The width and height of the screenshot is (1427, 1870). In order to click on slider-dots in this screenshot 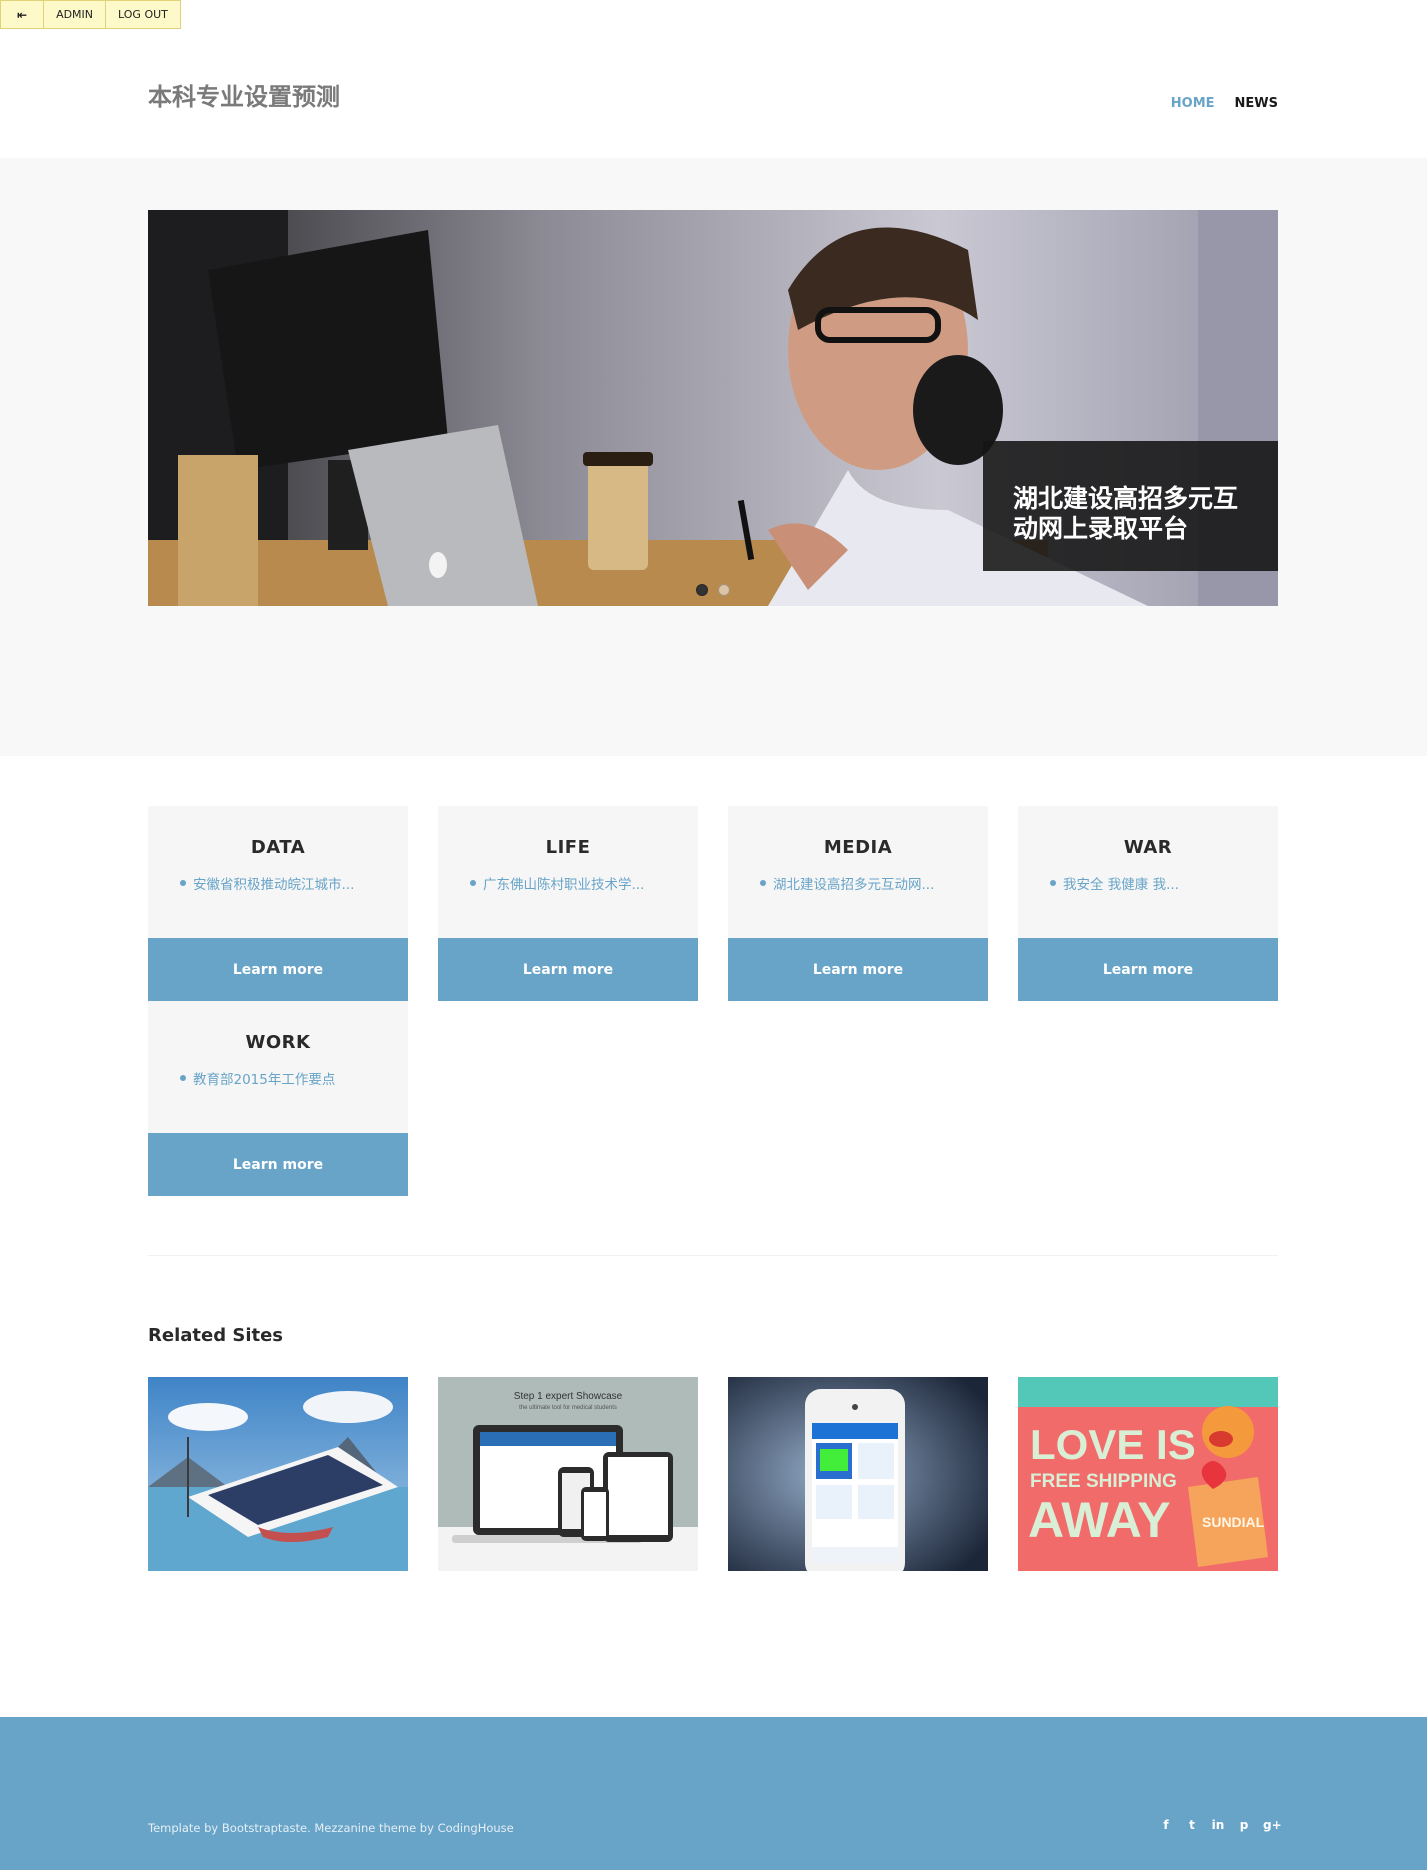, I will do `click(713, 590)`.